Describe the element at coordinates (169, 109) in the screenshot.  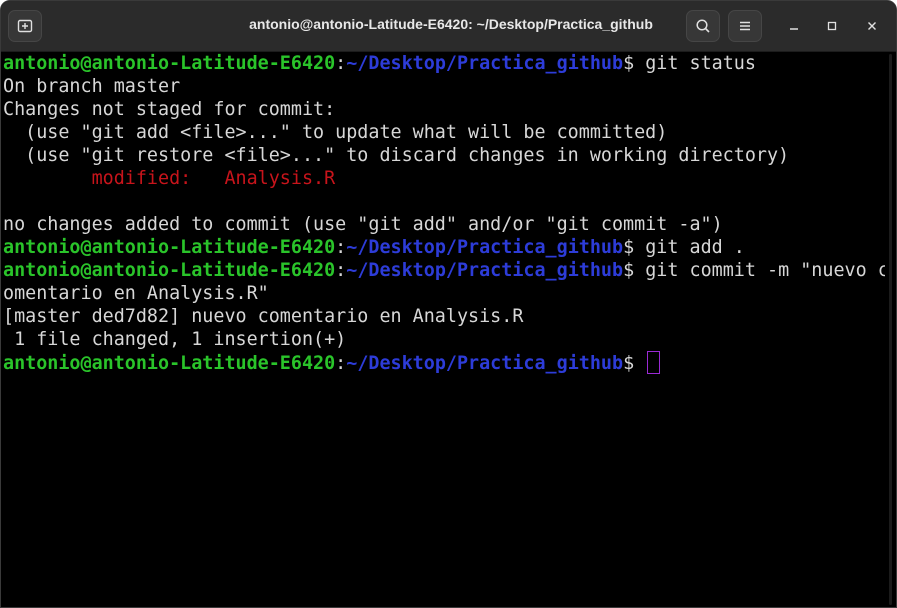
I see `output-line: Changes not staged for commit:` at that location.